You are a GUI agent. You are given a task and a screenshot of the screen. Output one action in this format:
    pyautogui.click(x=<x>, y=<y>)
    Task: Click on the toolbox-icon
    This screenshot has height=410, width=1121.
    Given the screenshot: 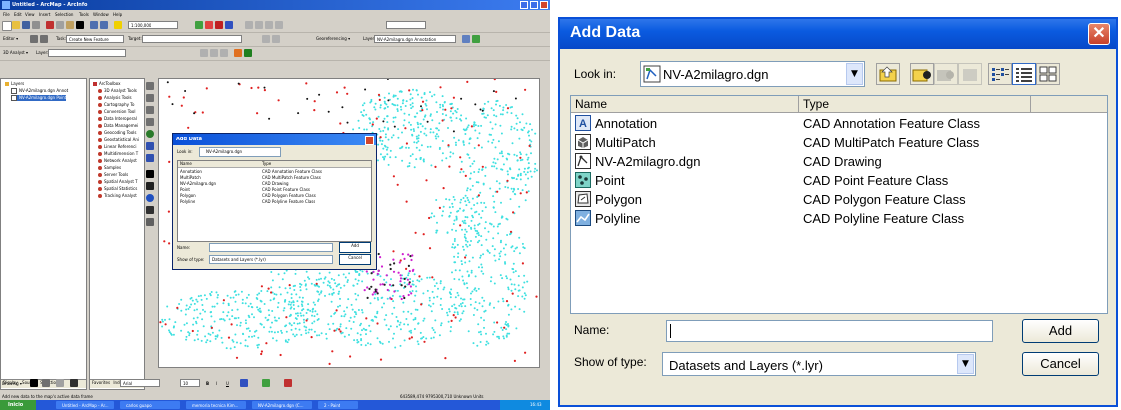 What is the action you would take?
    pyautogui.click(x=209, y=25)
    